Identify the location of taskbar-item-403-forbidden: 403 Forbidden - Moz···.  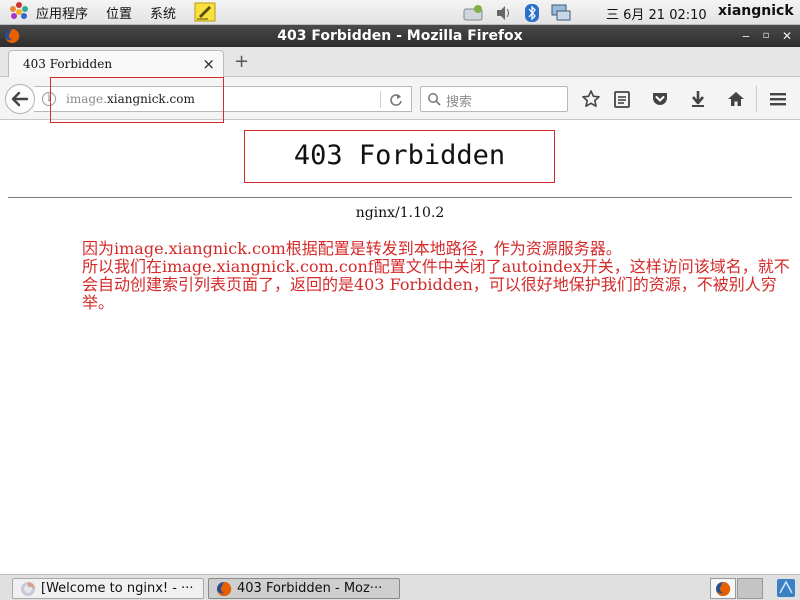
(304, 588).